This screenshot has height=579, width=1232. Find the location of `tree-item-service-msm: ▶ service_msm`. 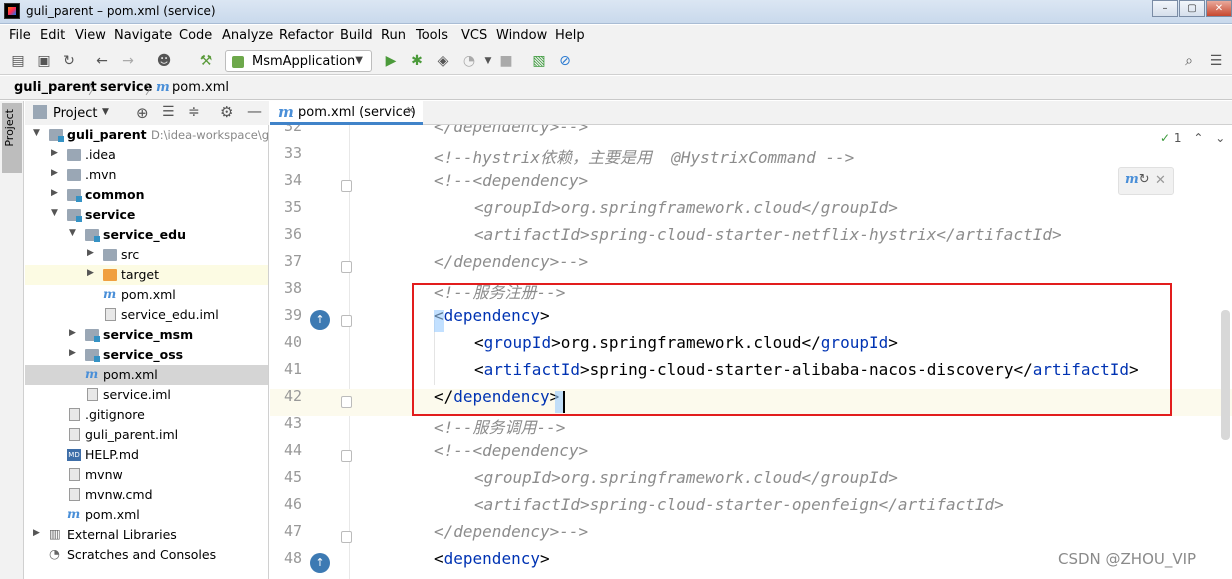

tree-item-service-msm: ▶ service_msm is located at coordinates (146, 335).